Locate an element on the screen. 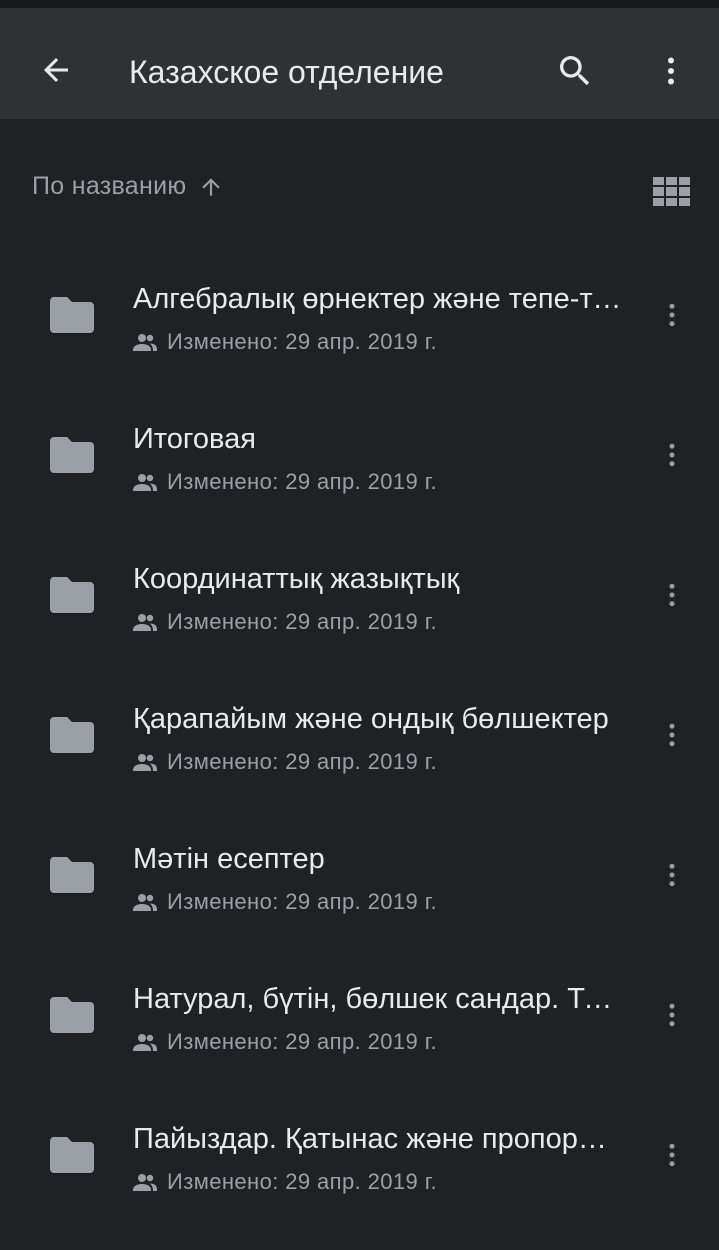 The image size is (719, 1250). folder-row: Мәтін есептер Изменено: 29 апр. 2019 г. is located at coordinates (359, 875).